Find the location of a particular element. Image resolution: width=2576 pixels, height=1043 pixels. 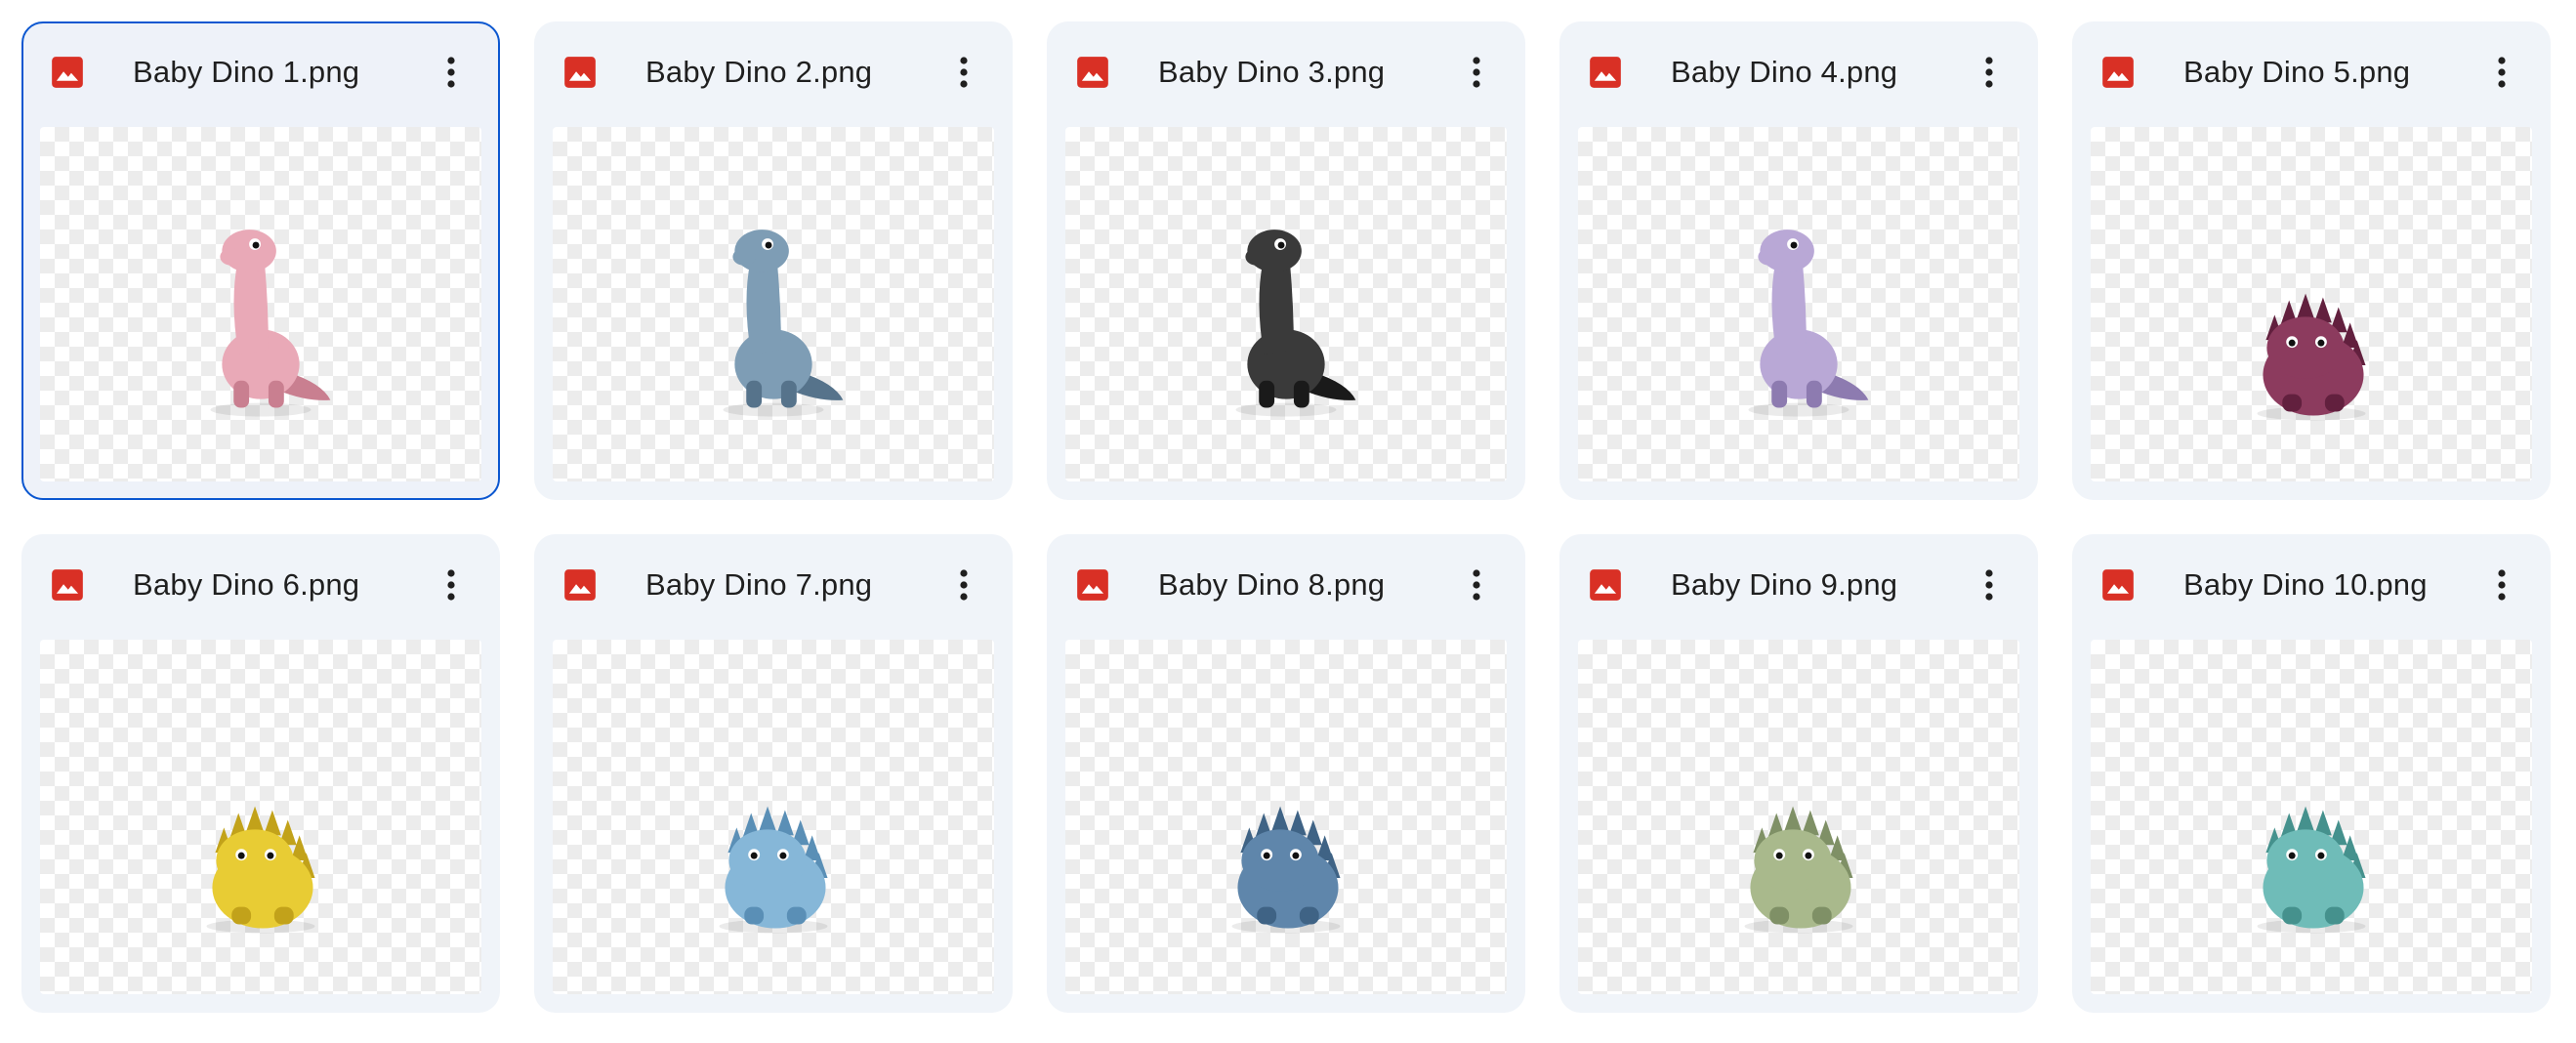

file-card: Baby Dino 7.png is located at coordinates (773, 773).